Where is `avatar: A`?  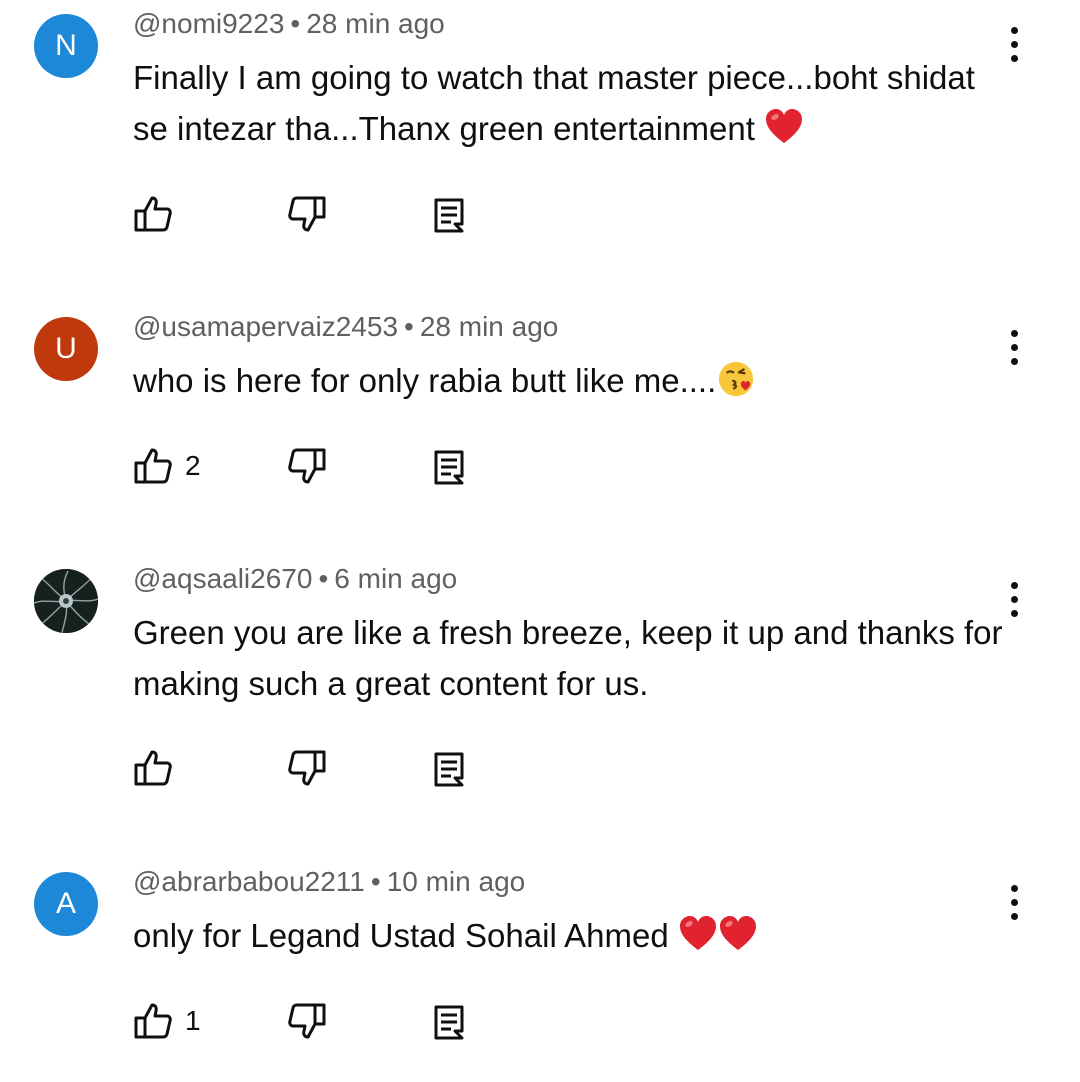 avatar: A is located at coordinates (66, 904).